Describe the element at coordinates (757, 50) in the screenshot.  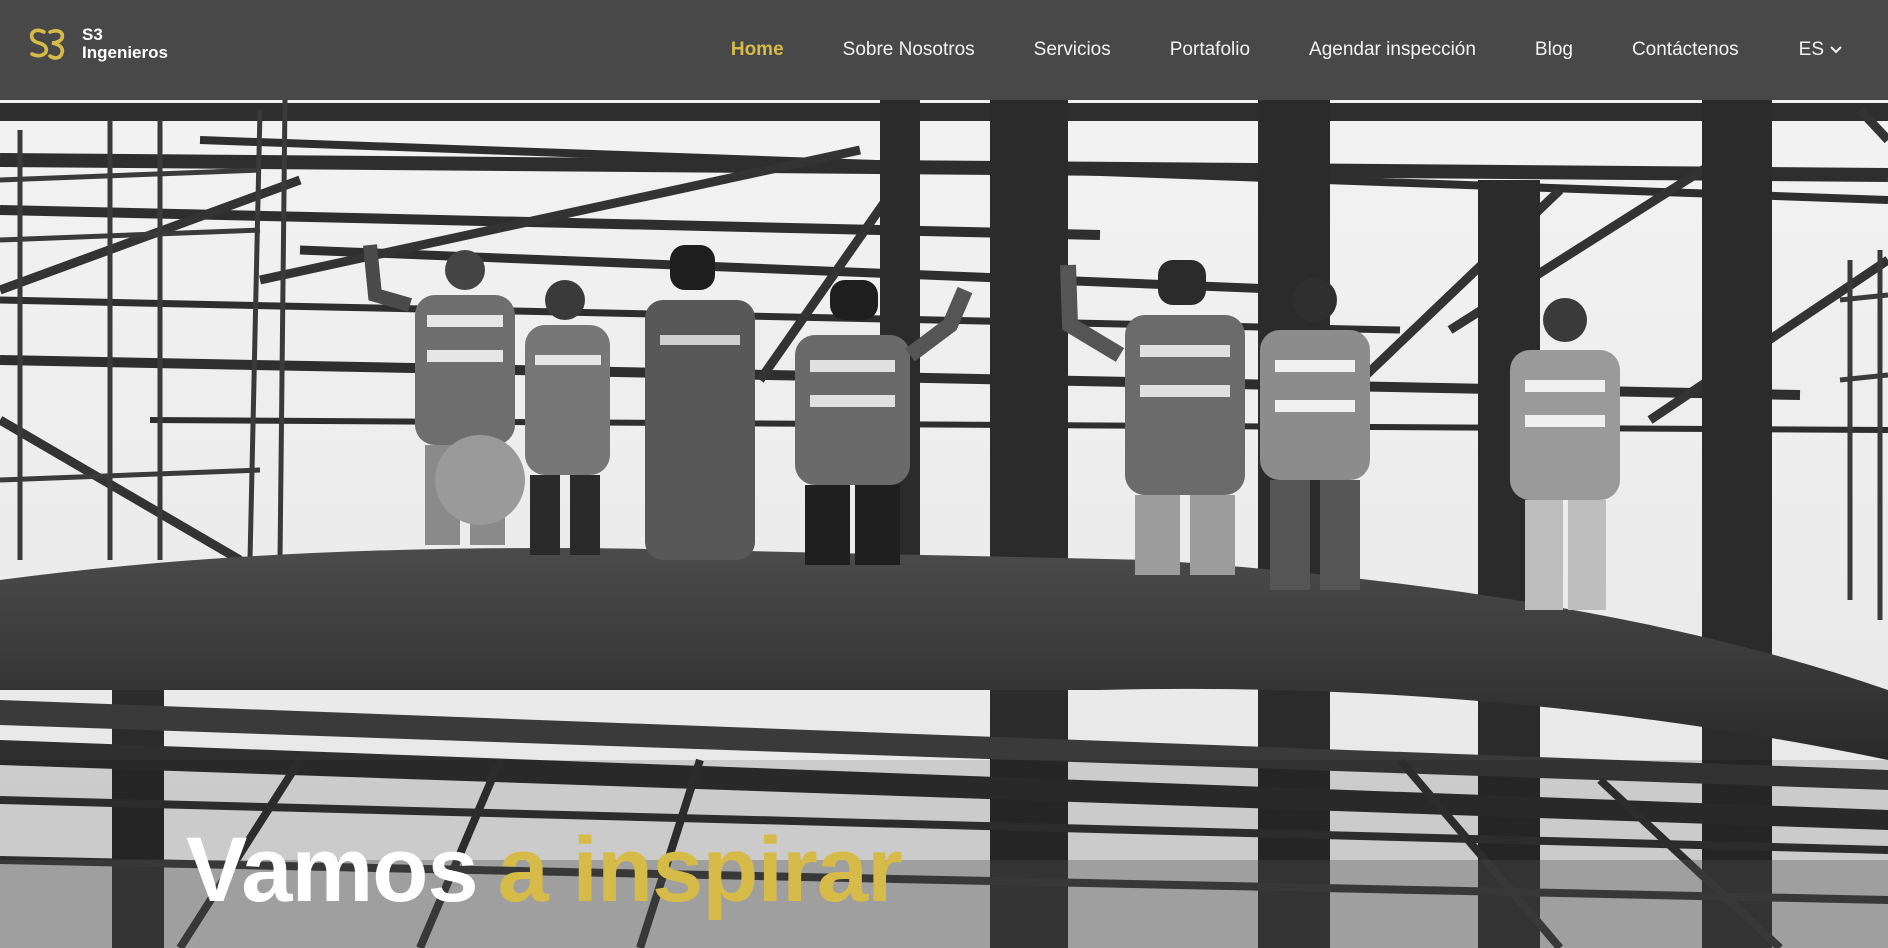
I see `nav-home: Home` at that location.